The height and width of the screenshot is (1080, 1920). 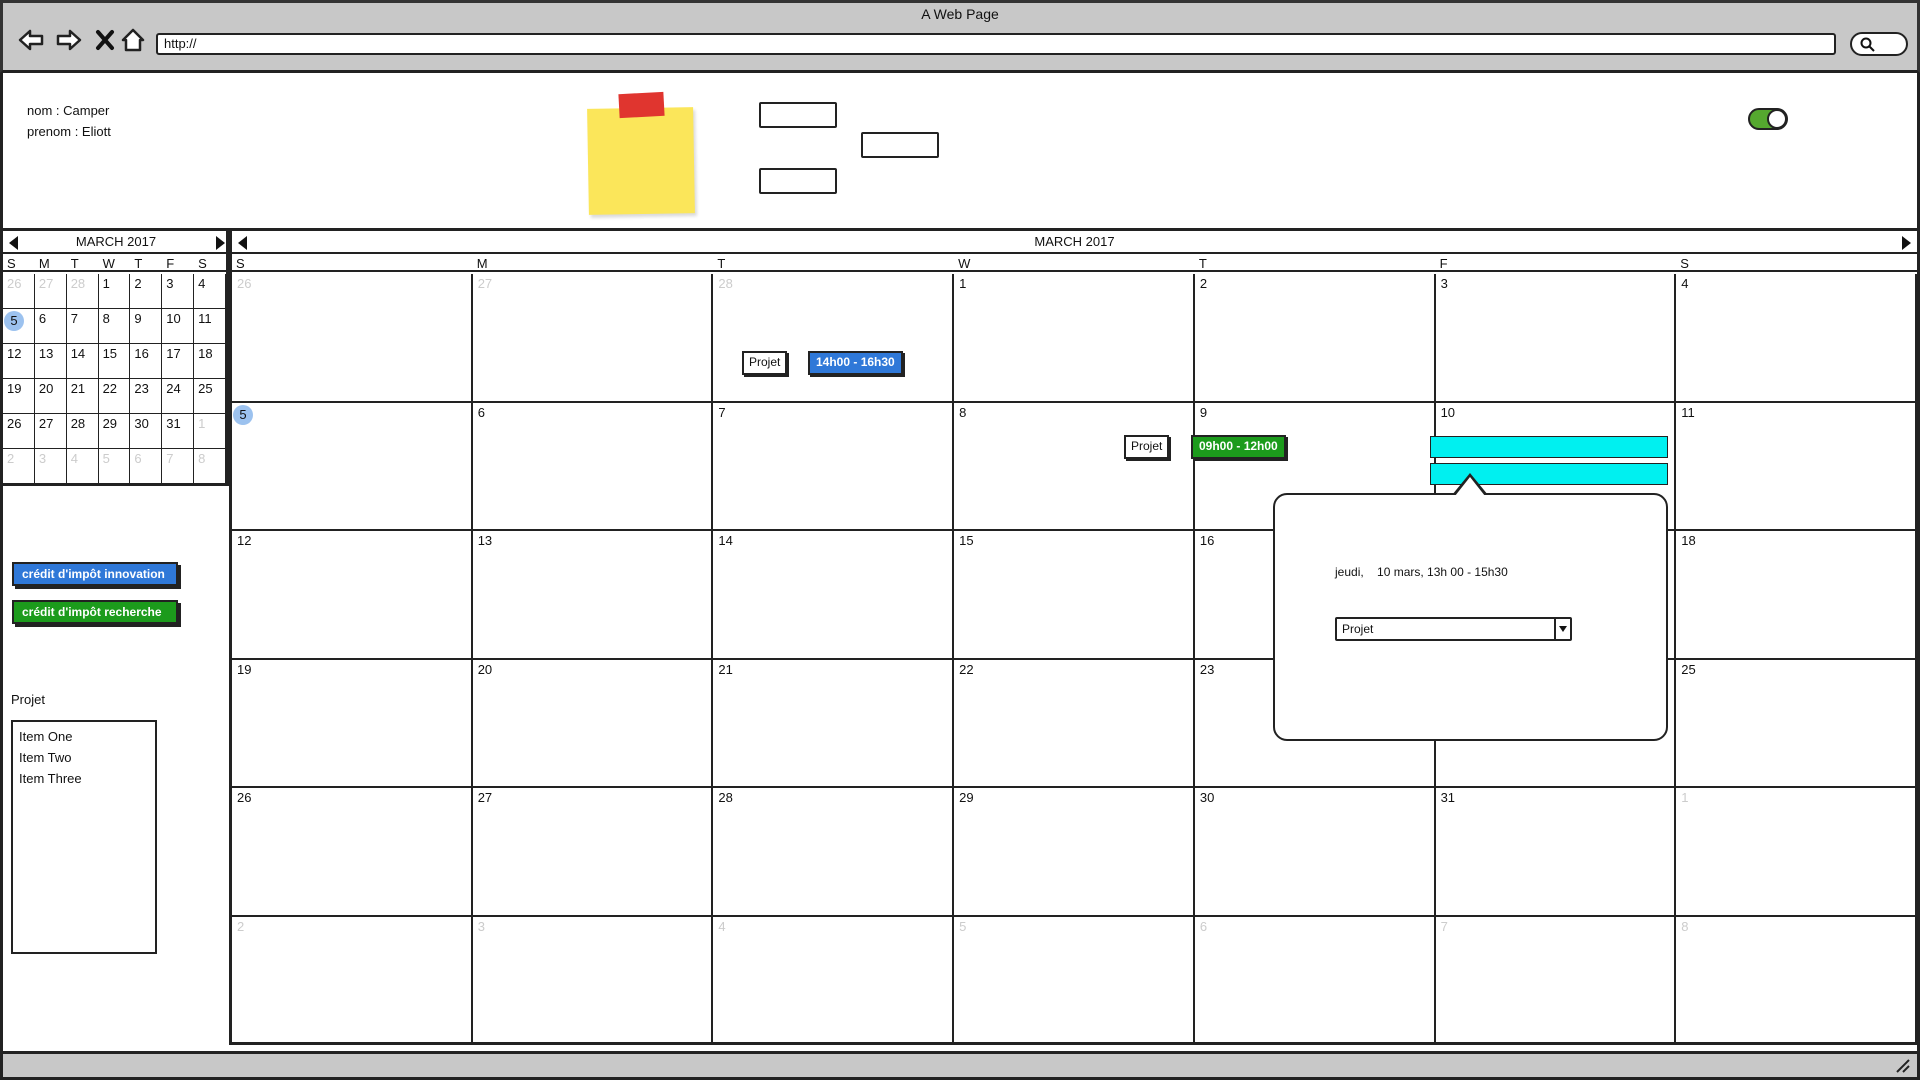 What do you see at coordinates (1562, 629) in the screenshot?
I see `chevron-down-icon` at bounding box center [1562, 629].